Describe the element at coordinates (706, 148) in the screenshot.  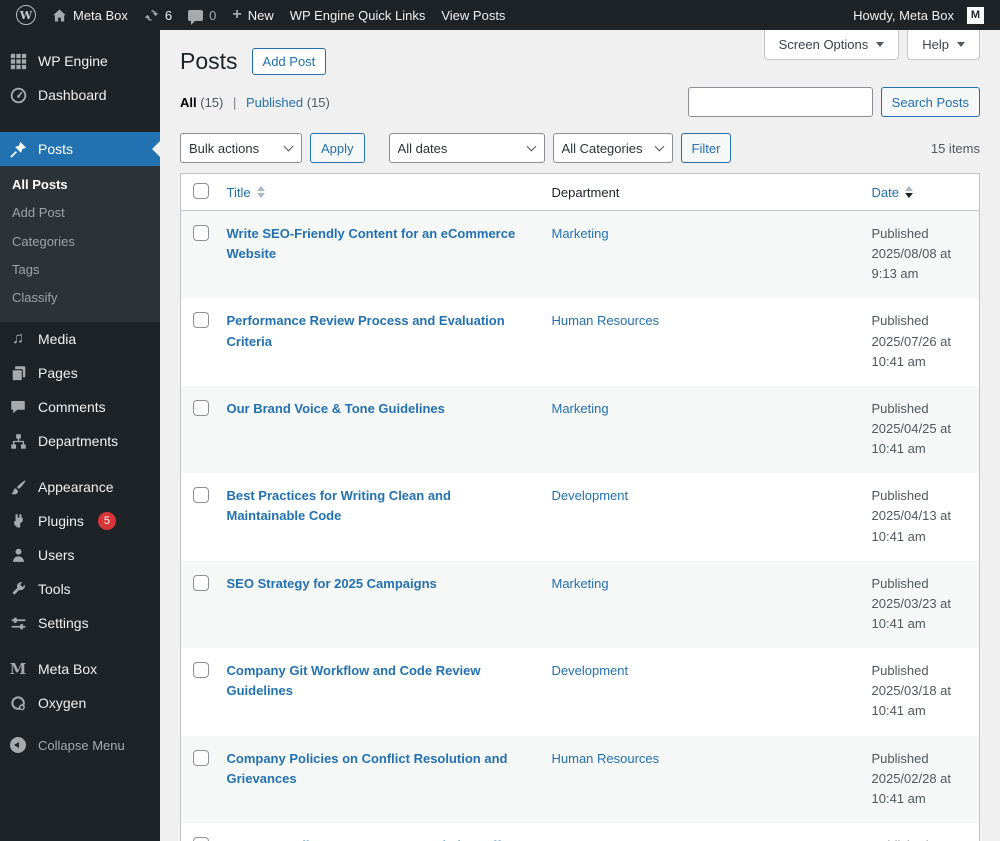
I see `filter-button: Filter` at that location.